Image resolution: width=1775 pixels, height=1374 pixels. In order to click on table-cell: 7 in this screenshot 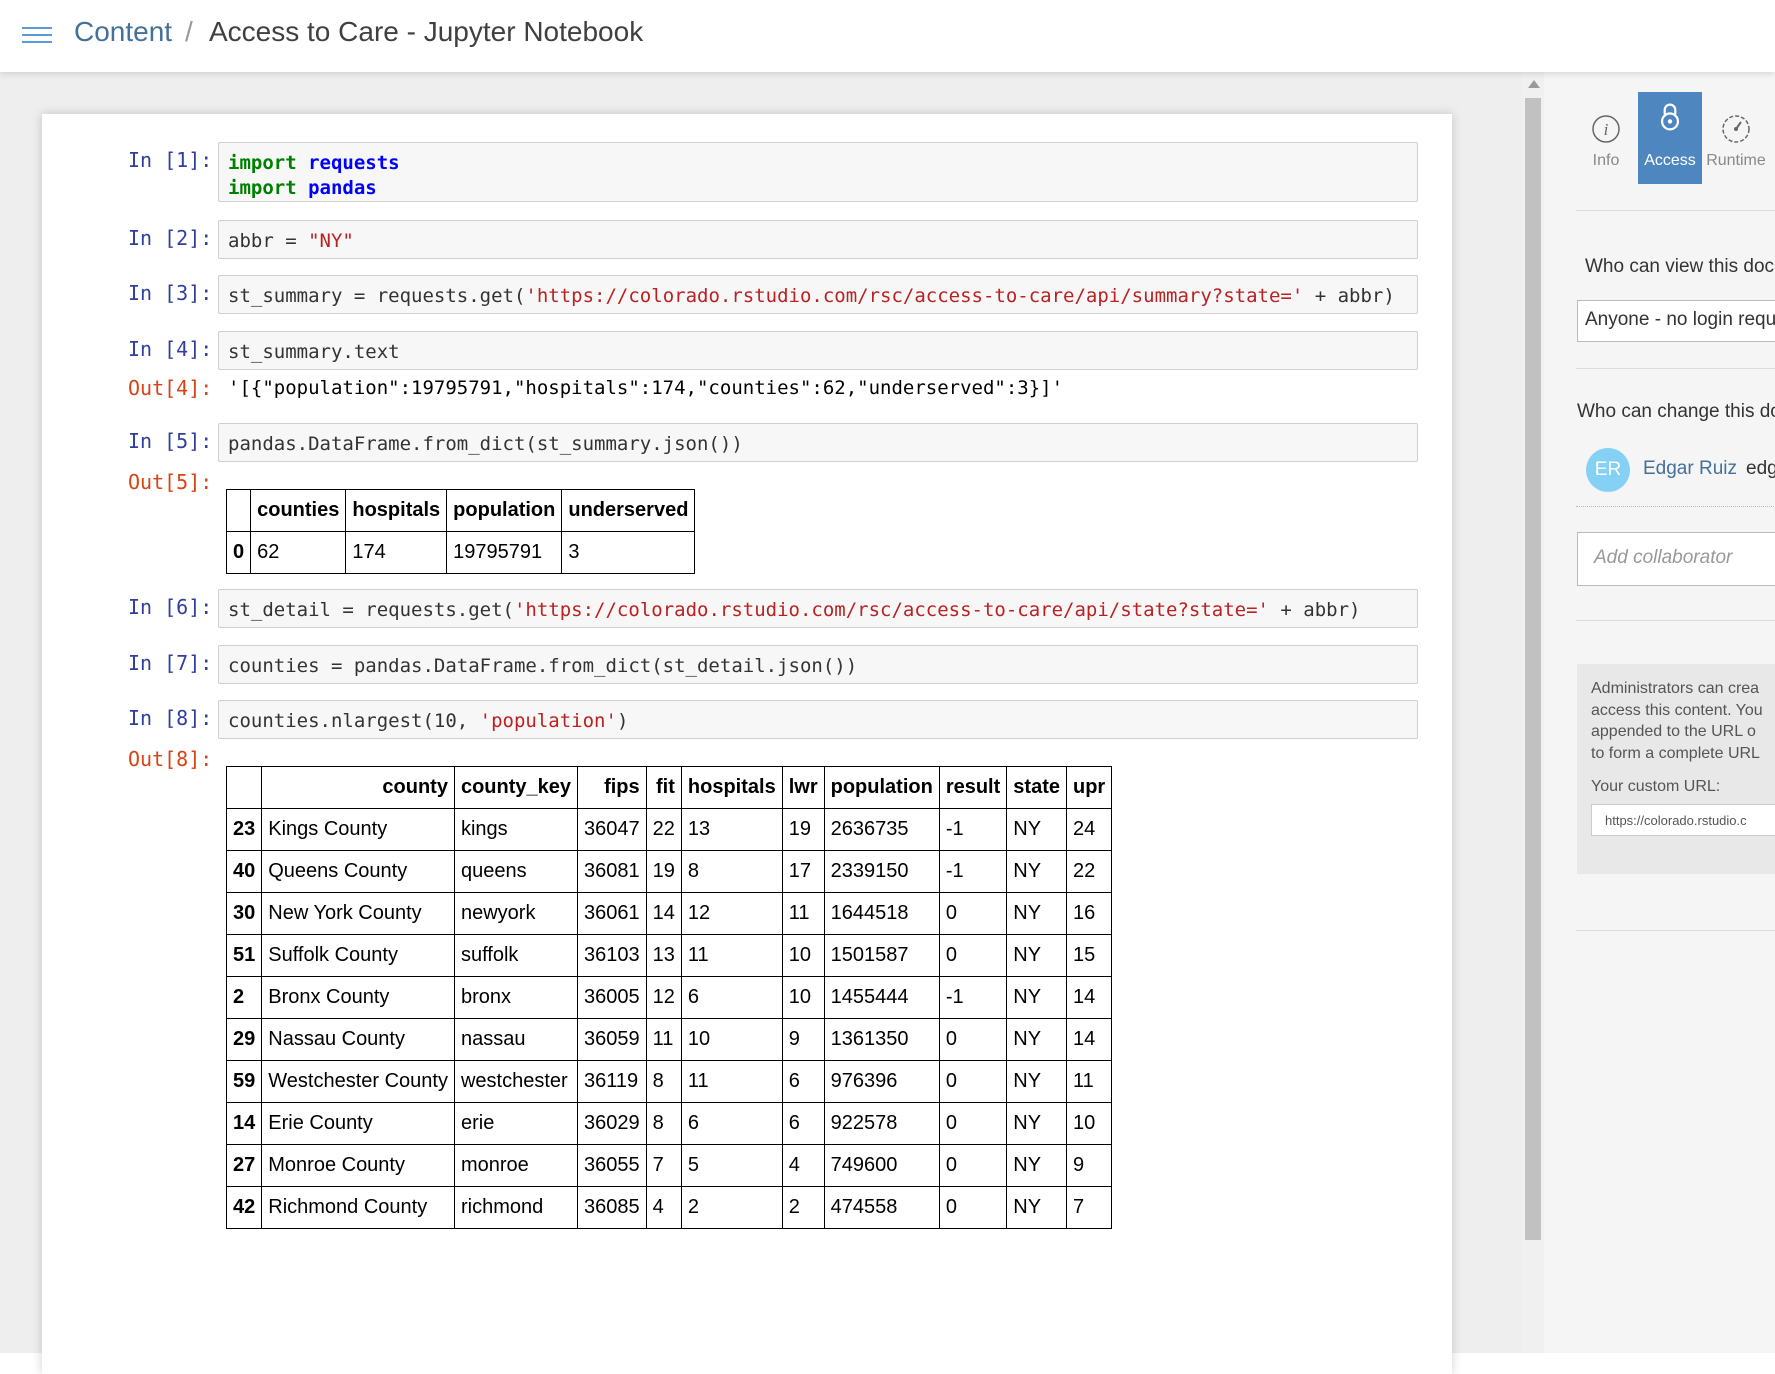, I will do `click(1089, 1207)`.